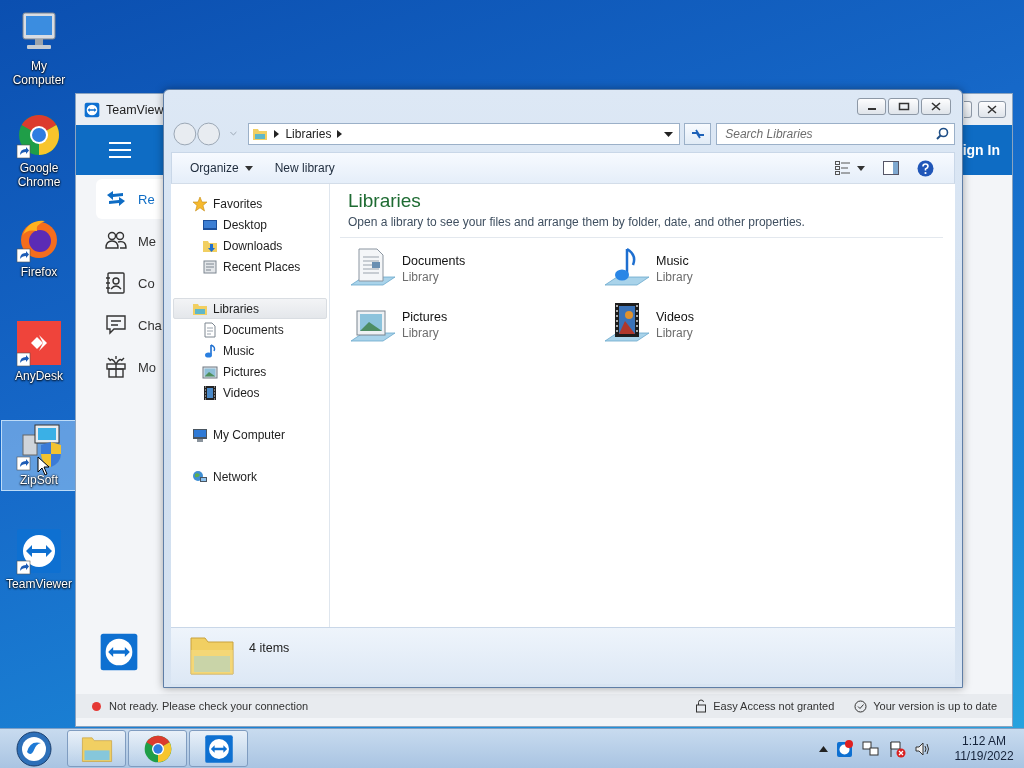 The width and height of the screenshot is (1024, 768). What do you see at coordinates (39, 247) in the screenshot?
I see `desktop-shortcut: Firefox` at bounding box center [39, 247].